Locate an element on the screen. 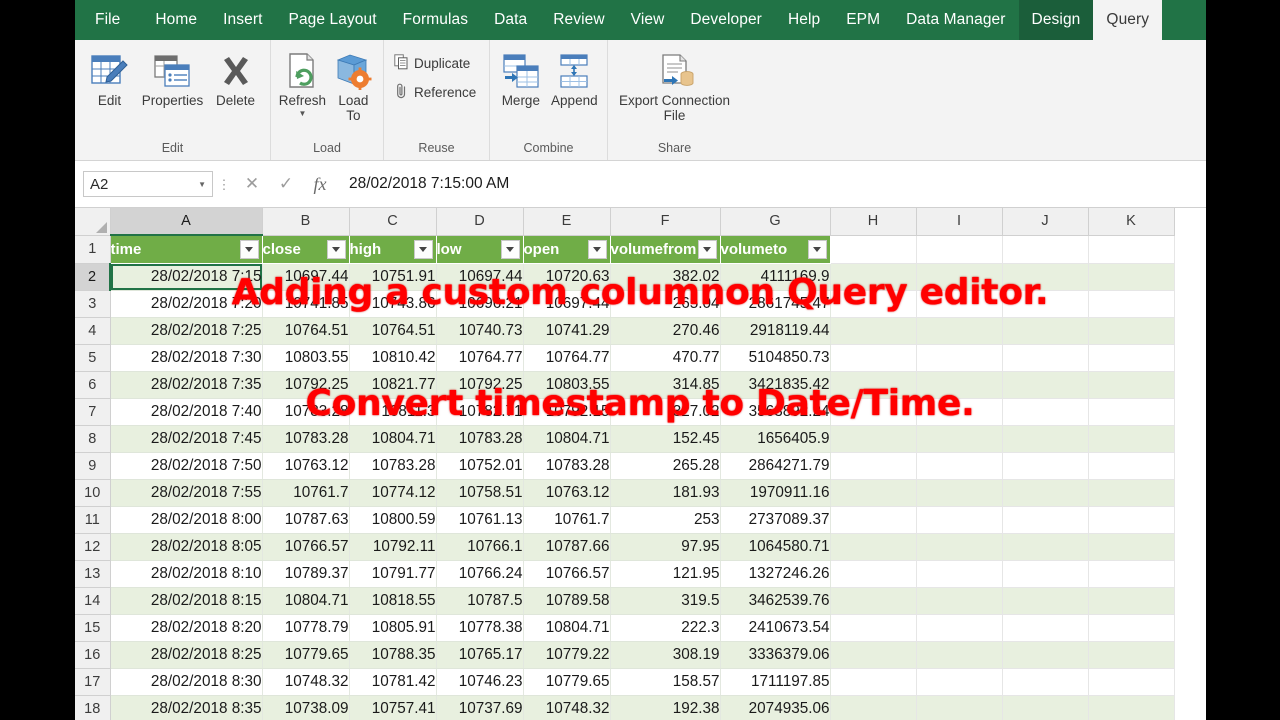 The height and width of the screenshot is (720, 1280). formula-bar-grip: ⋮ is located at coordinates (224, 184).